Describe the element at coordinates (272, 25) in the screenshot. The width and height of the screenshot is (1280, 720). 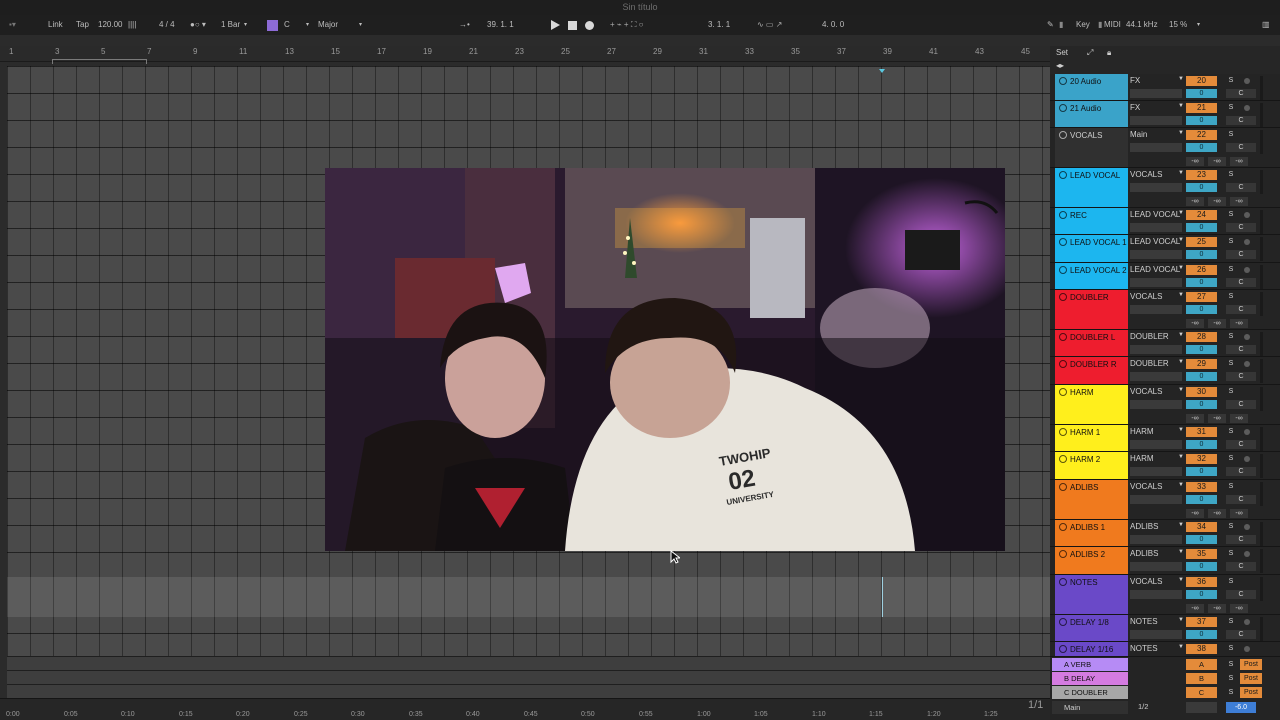
I see `scale-mode-icon` at that location.